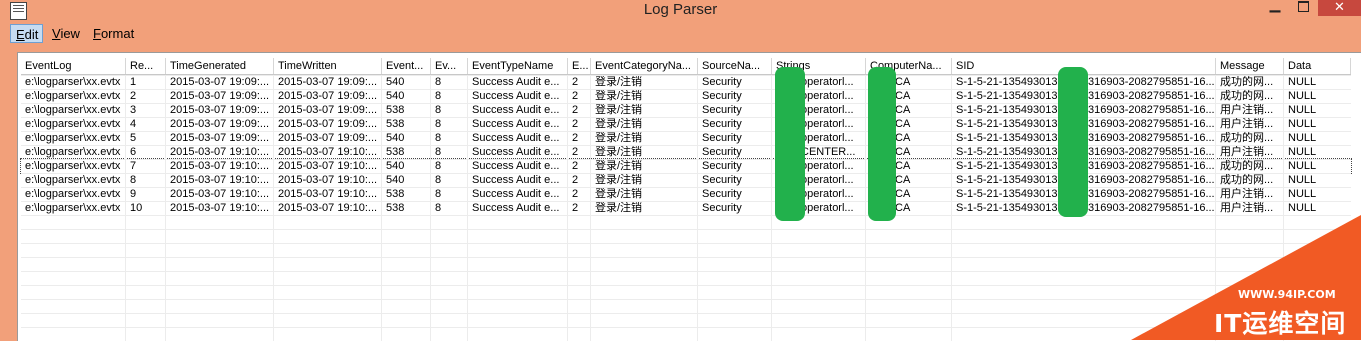 Image resolution: width=1361 pixels, height=341 pixels. What do you see at coordinates (680, 11) in the screenshot?
I see `title-bar: Log Parser ▁ ✕` at bounding box center [680, 11].